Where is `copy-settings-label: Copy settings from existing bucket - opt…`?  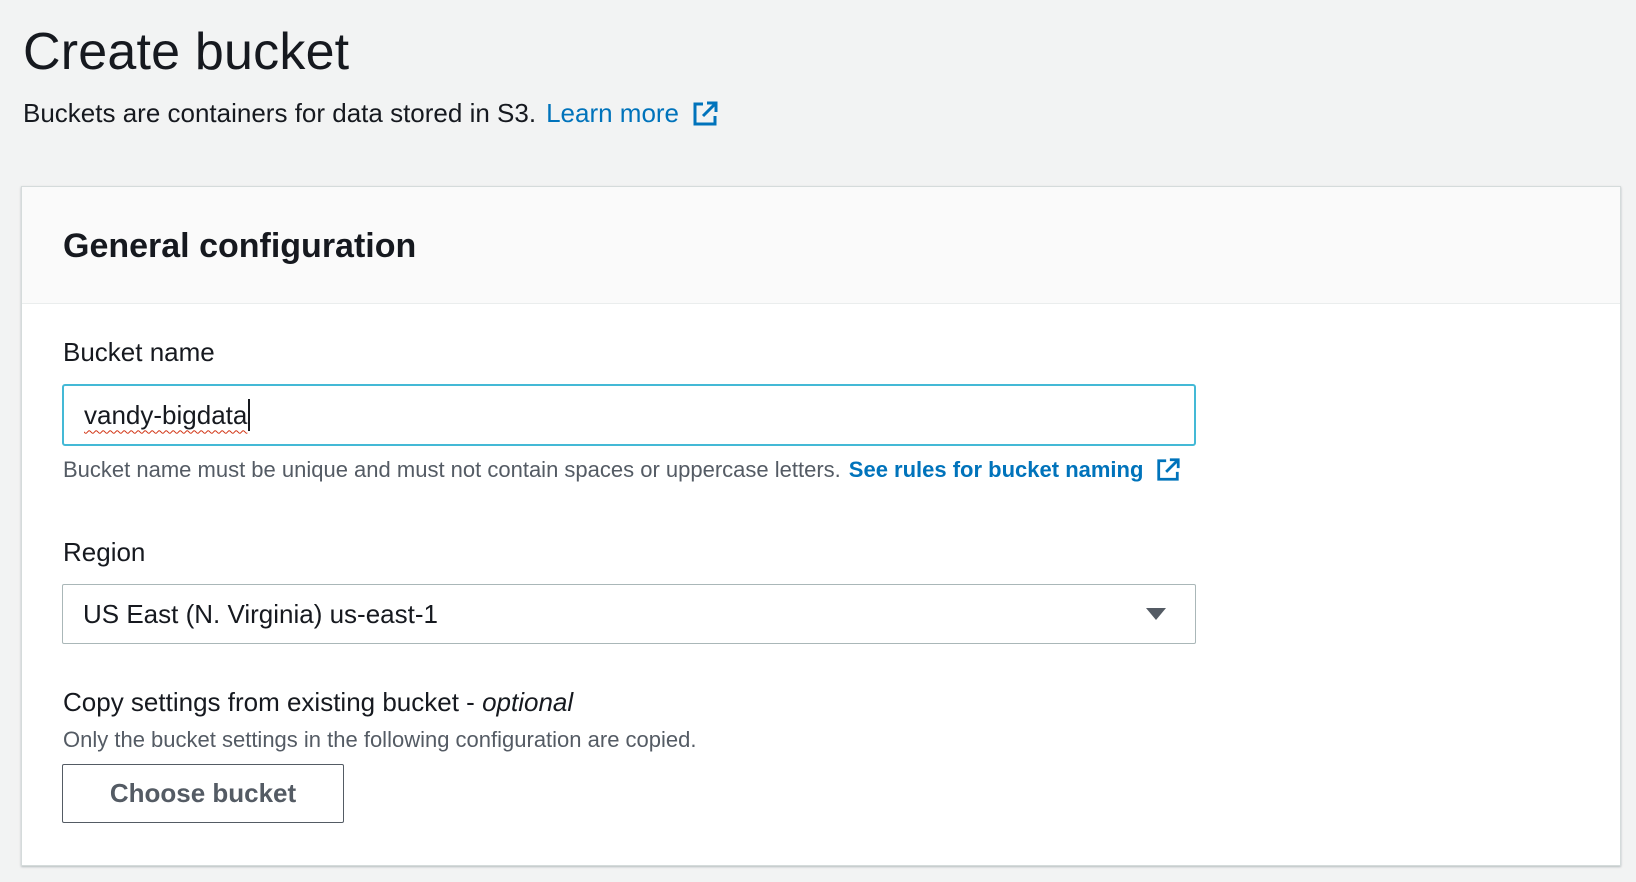
copy-settings-label: Copy settings from existing bucket - opt… is located at coordinates (318, 702).